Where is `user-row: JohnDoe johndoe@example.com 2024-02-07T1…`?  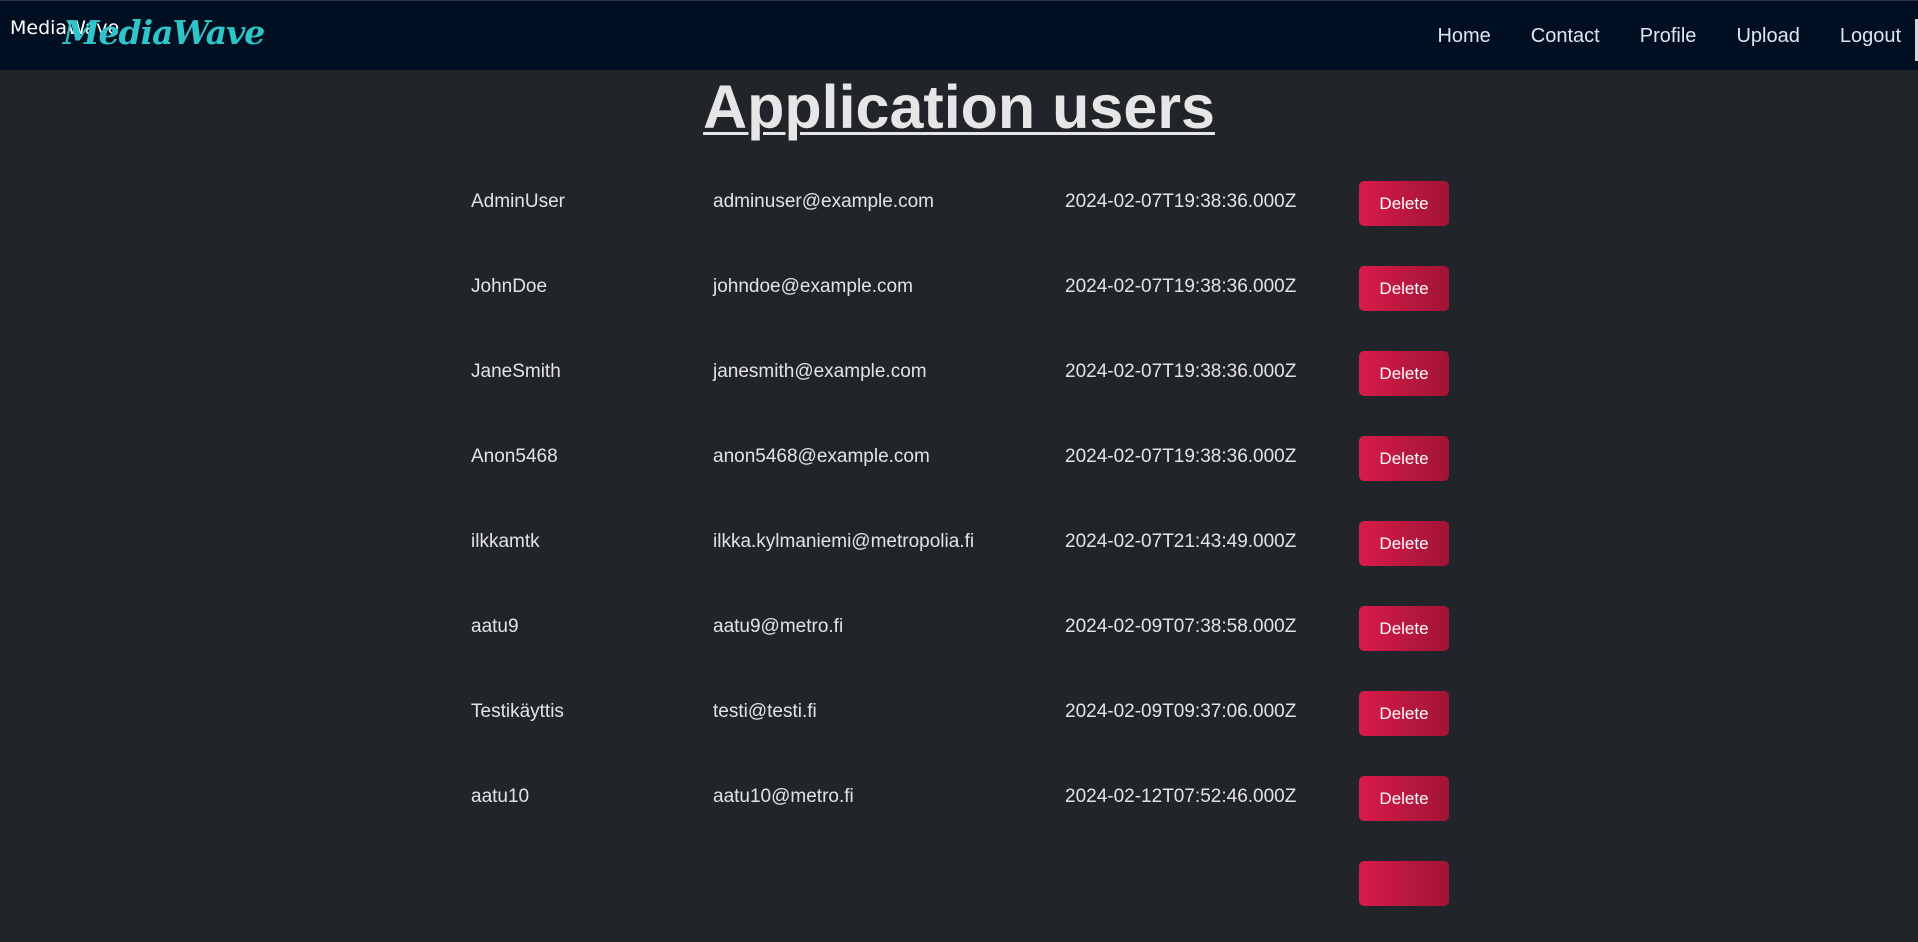
user-row: JohnDoe johndoe@example.com 2024-02-07T1… is located at coordinates (971, 304).